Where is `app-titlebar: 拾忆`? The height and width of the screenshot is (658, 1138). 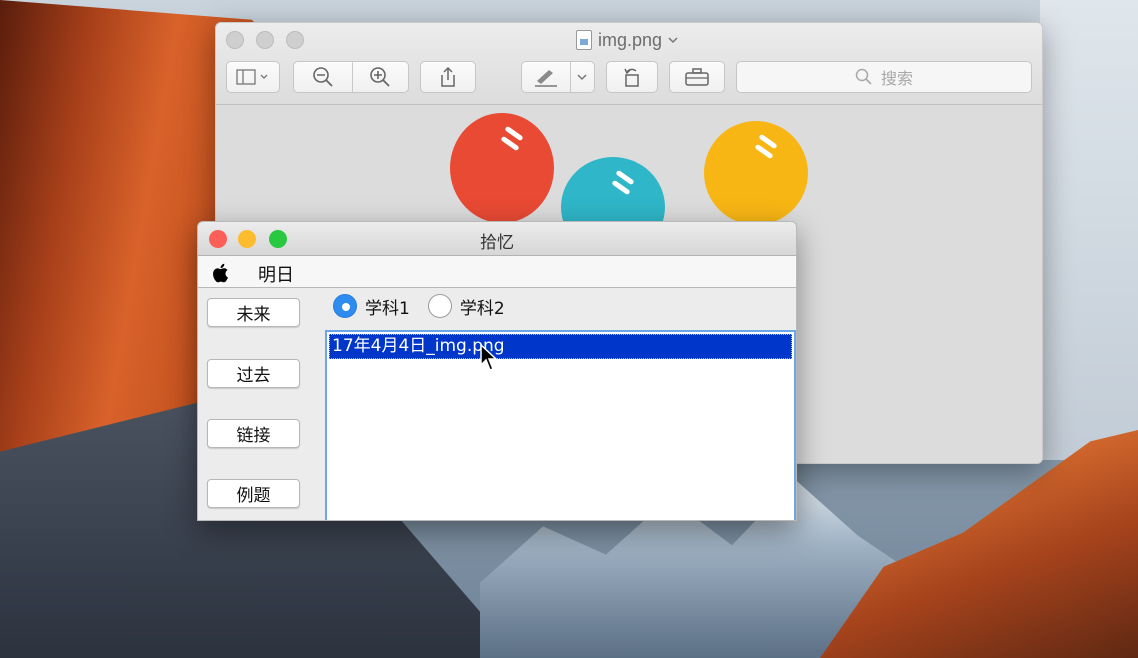 app-titlebar: 拾忆 is located at coordinates (497, 239).